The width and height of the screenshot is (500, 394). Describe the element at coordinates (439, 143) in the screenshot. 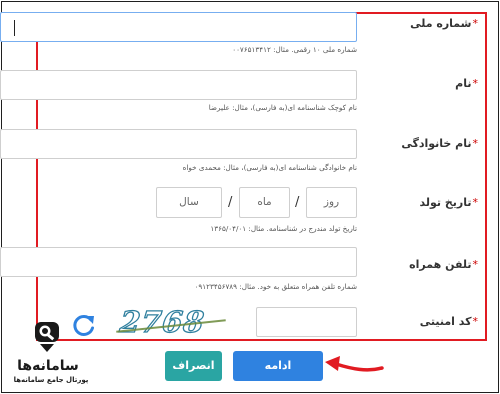

I see `last-name-label: *نام خانوادگی` at that location.